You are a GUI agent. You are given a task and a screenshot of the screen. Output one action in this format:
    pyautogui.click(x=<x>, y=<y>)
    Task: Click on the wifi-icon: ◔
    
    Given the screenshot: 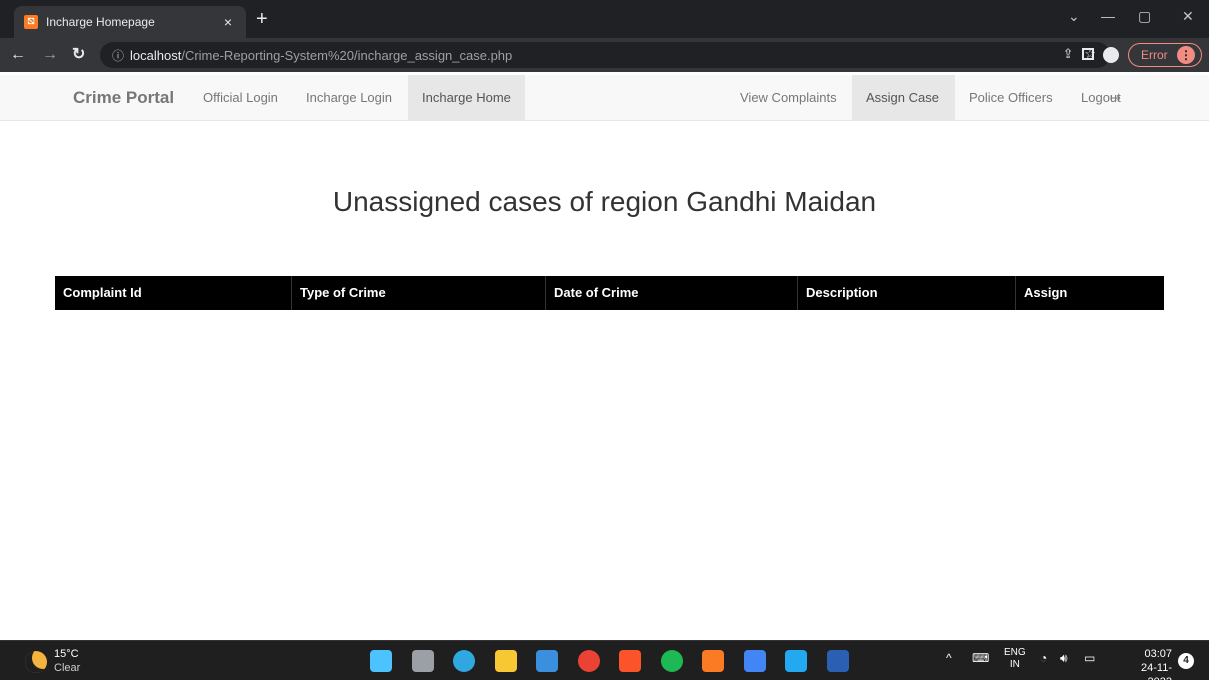 What is the action you would take?
    pyautogui.click(x=1043, y=658)
    